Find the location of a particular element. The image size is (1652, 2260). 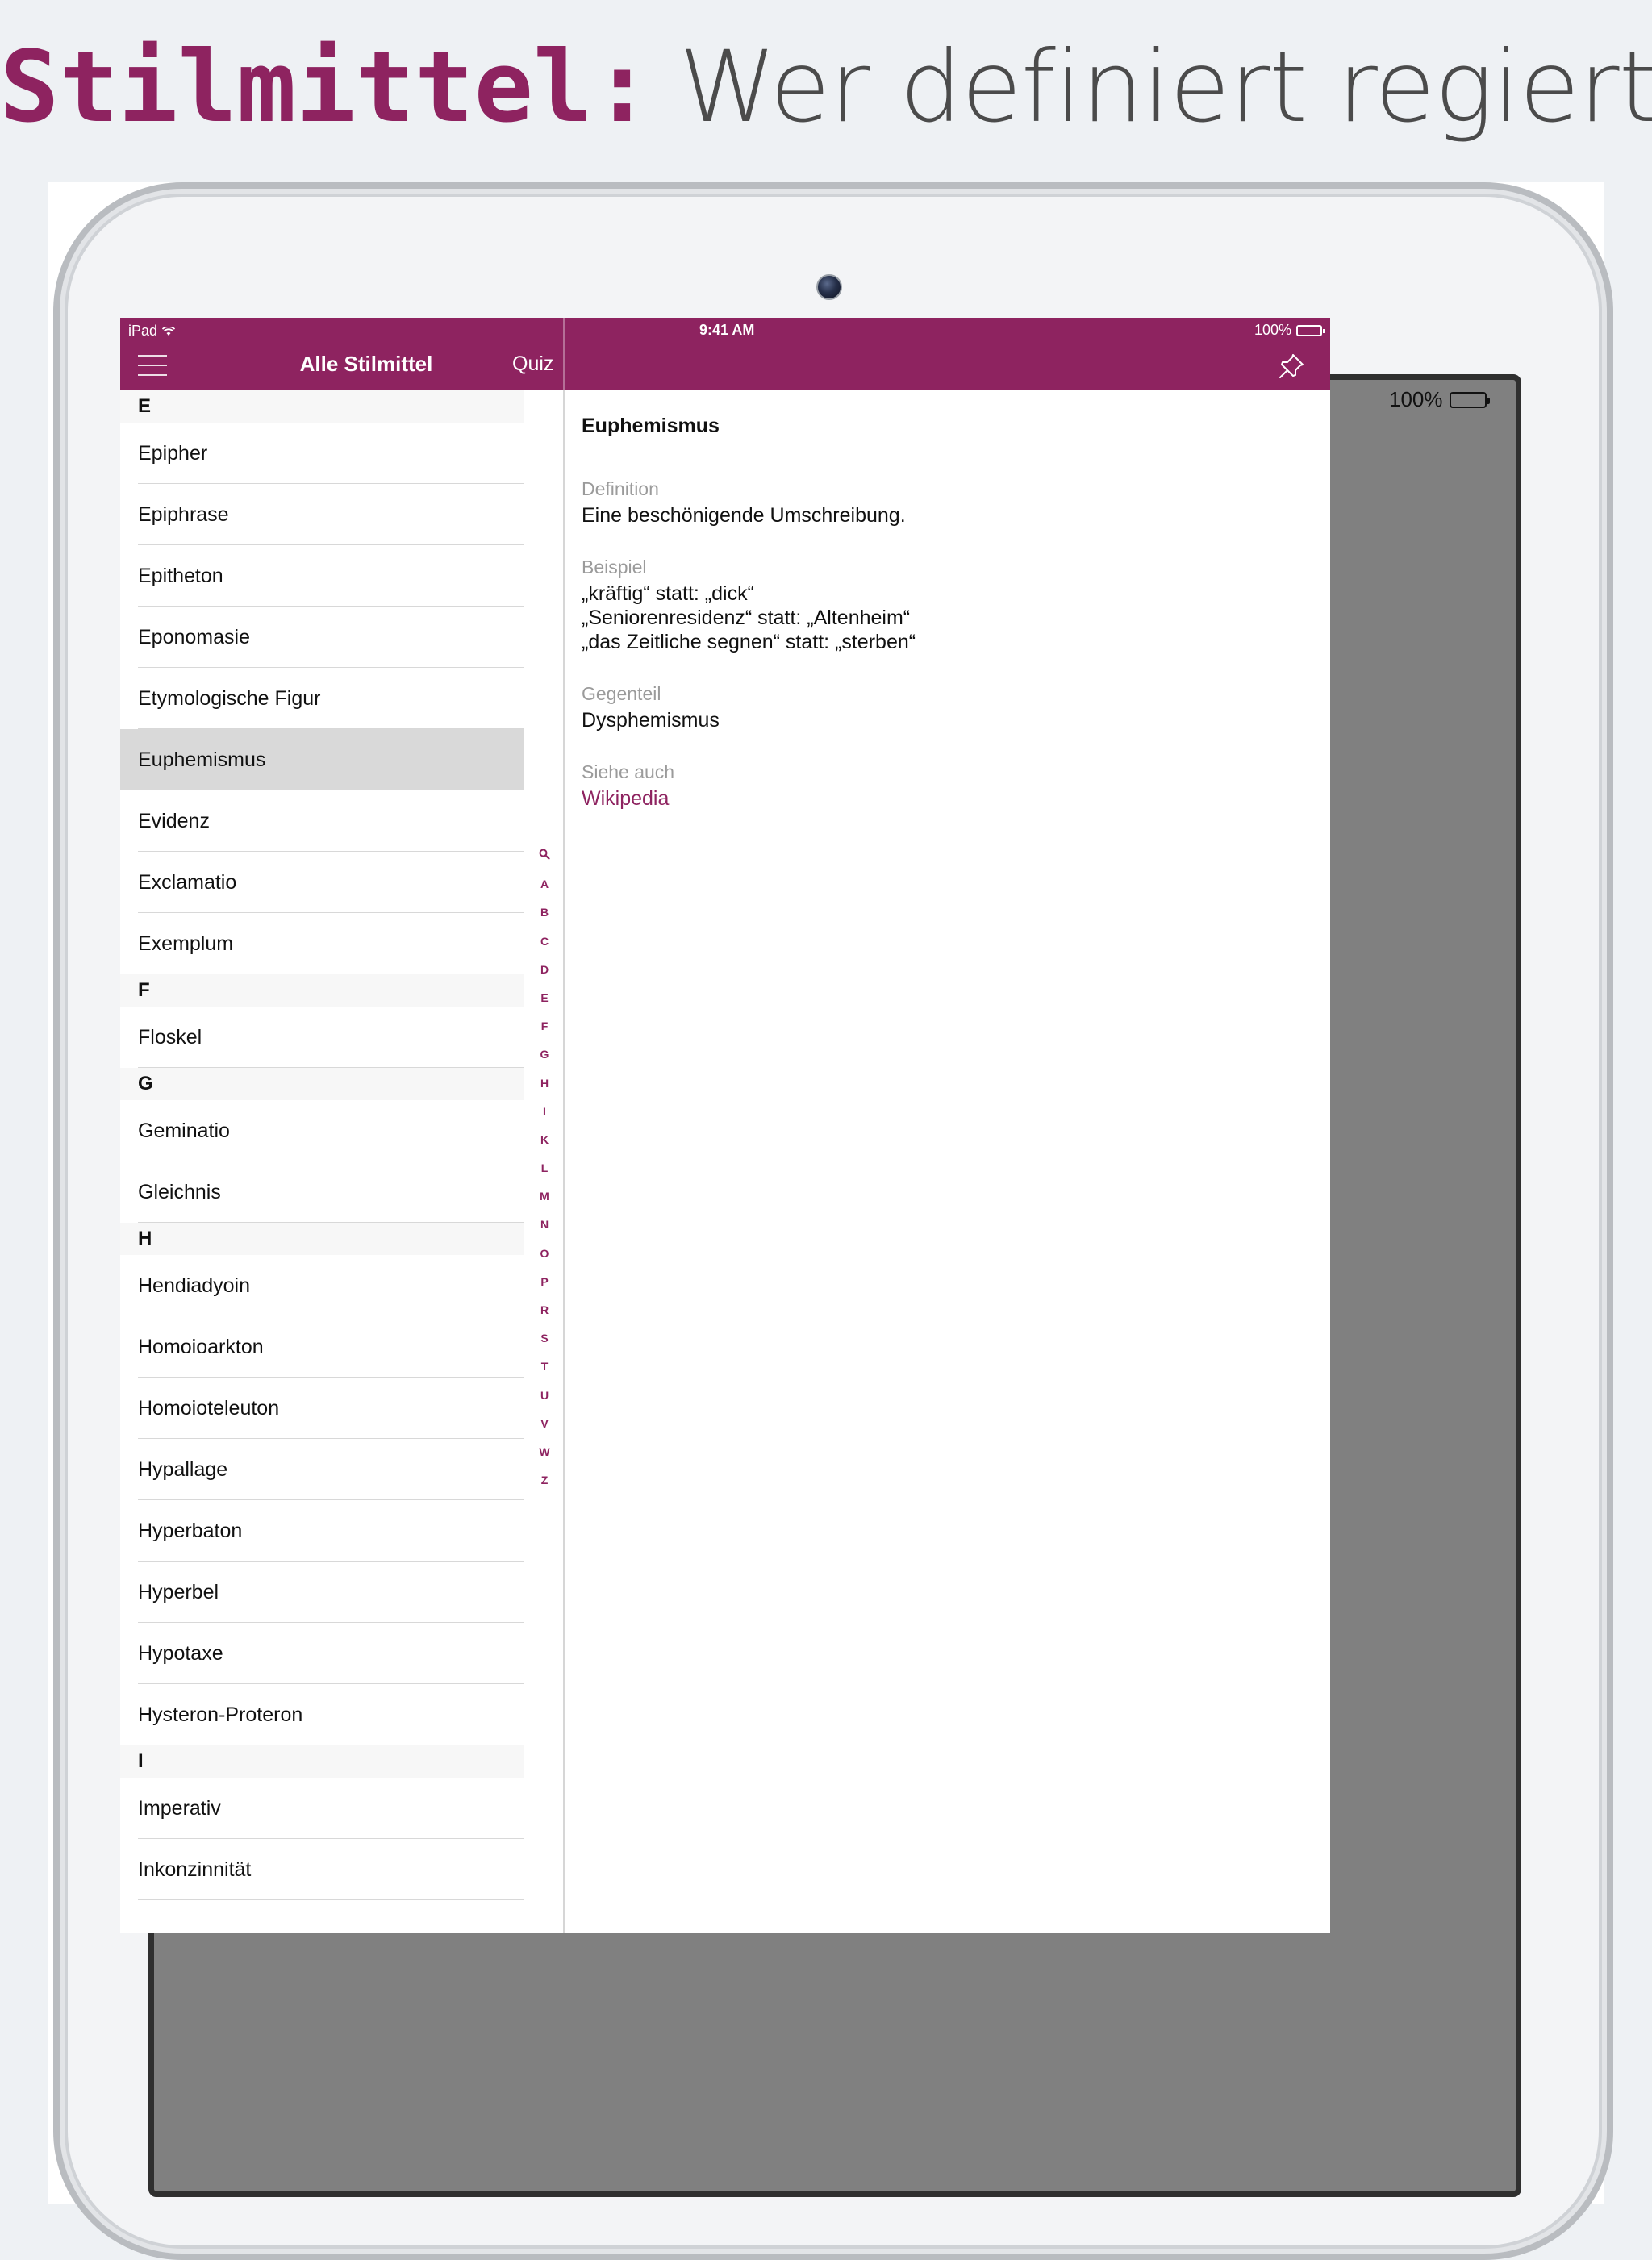

search-icon is located at coordinates (544, 856).